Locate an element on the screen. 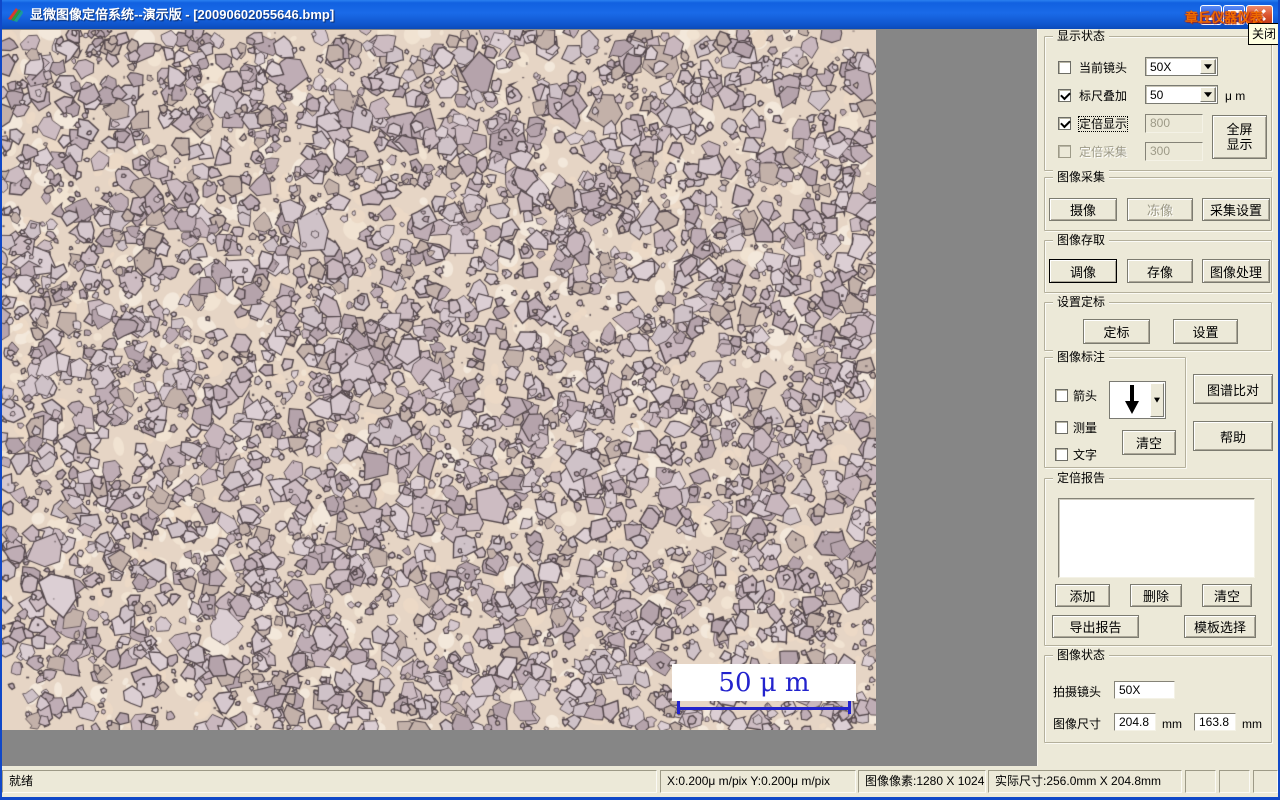 The width and height of the screenshot is (1280, 800). group-annotation-label: 图像标注 is located at coordinates (1081, 357).